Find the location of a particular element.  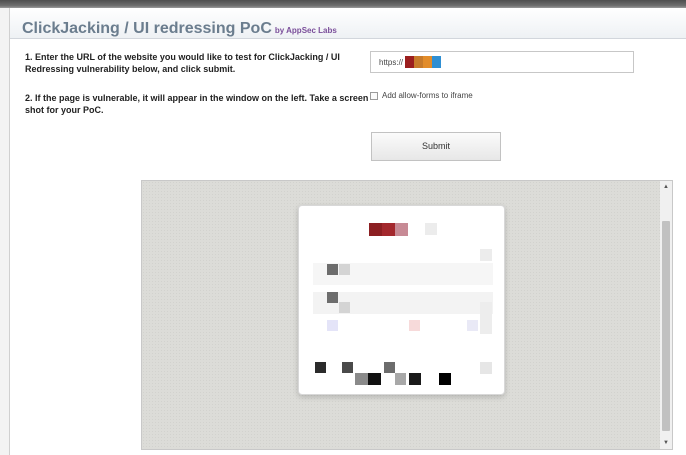

triangle-down-icon: ▼ is located at coordinates (666, 443).